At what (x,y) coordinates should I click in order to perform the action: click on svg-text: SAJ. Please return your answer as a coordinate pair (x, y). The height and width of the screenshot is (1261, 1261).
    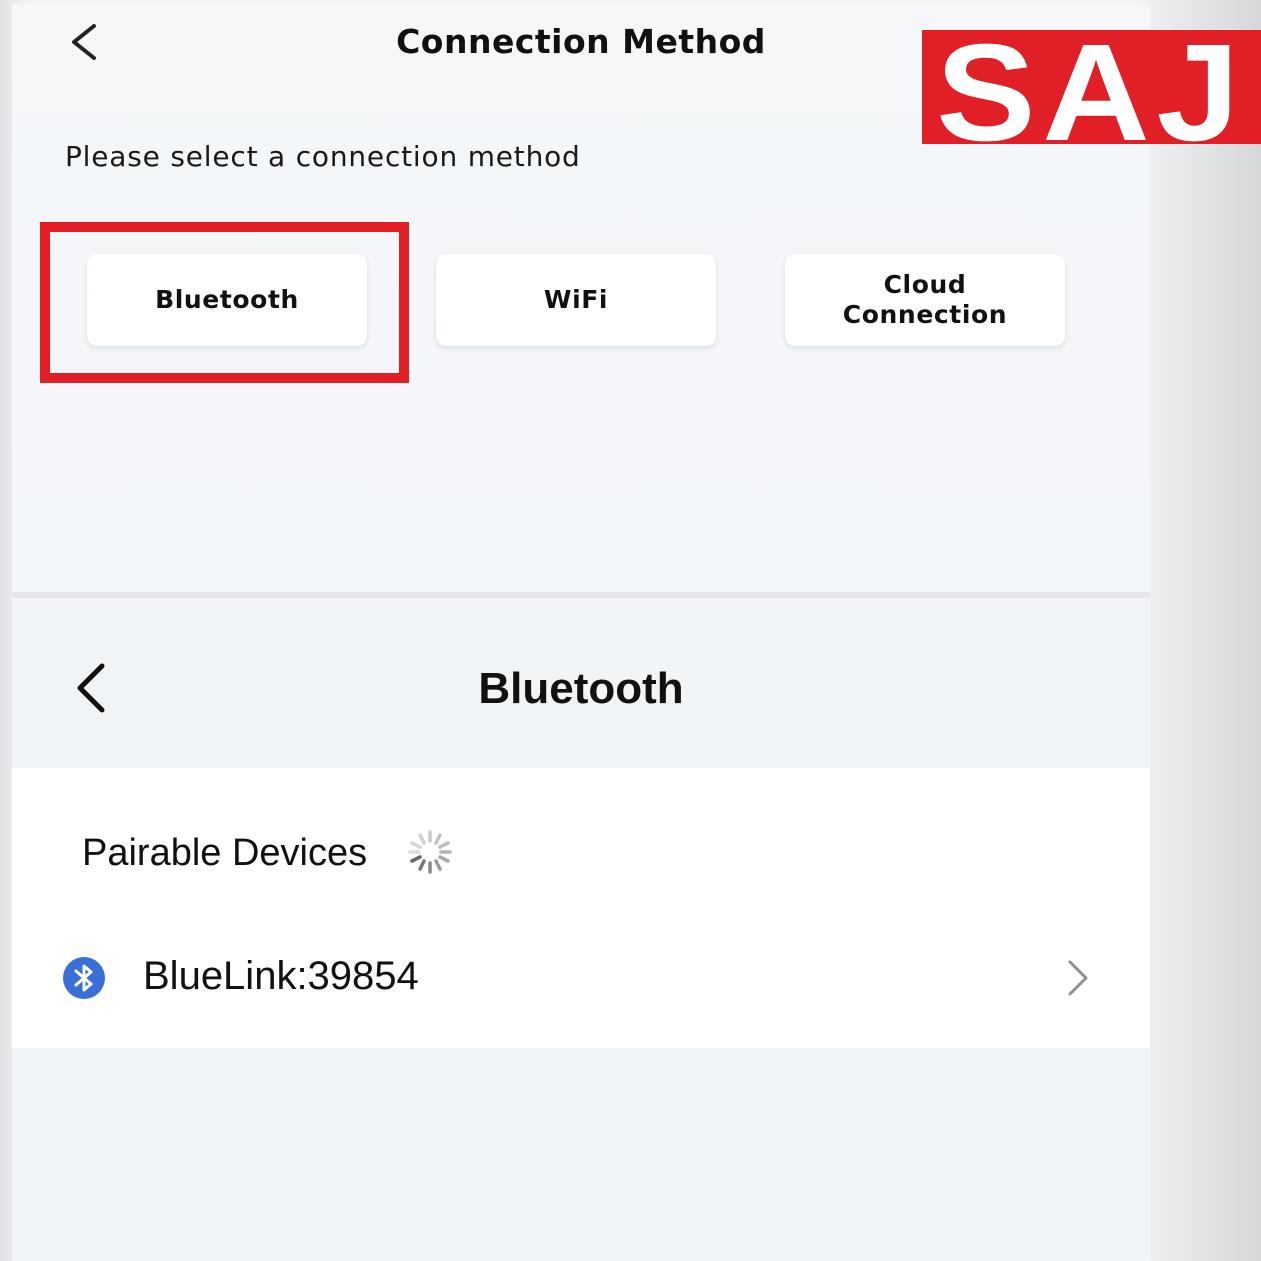
    Looking at the image, I should click on (1091, 87).